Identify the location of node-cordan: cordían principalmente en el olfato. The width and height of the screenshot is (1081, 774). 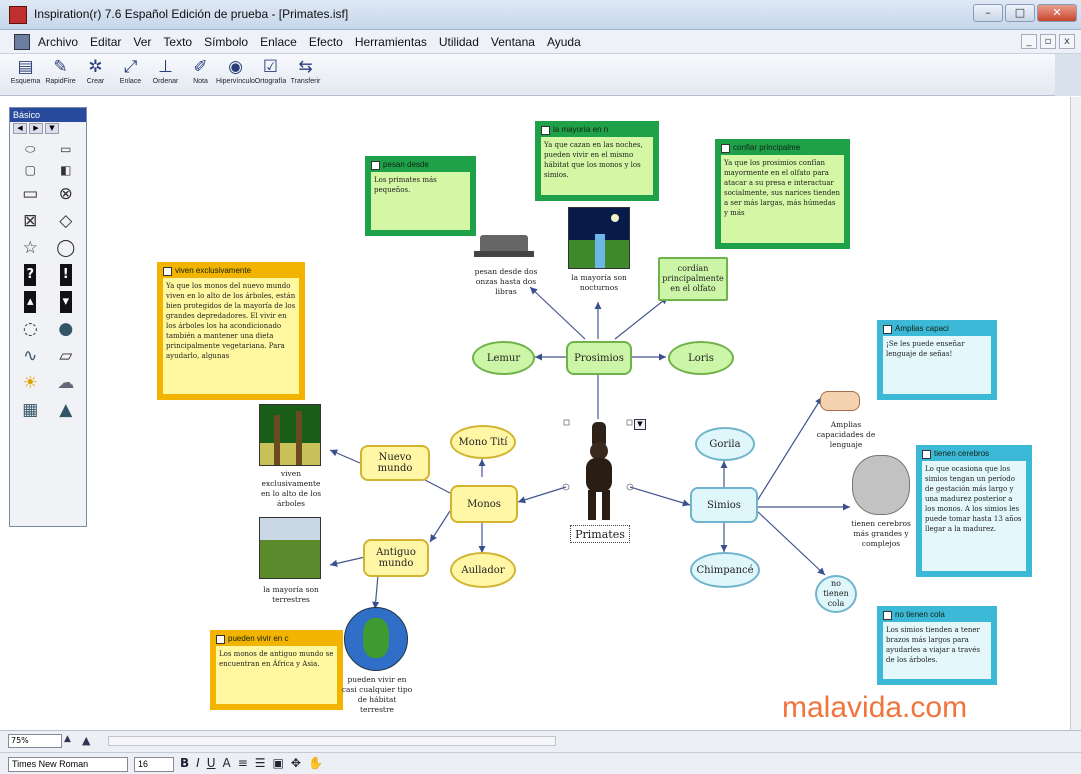
(693, 279).